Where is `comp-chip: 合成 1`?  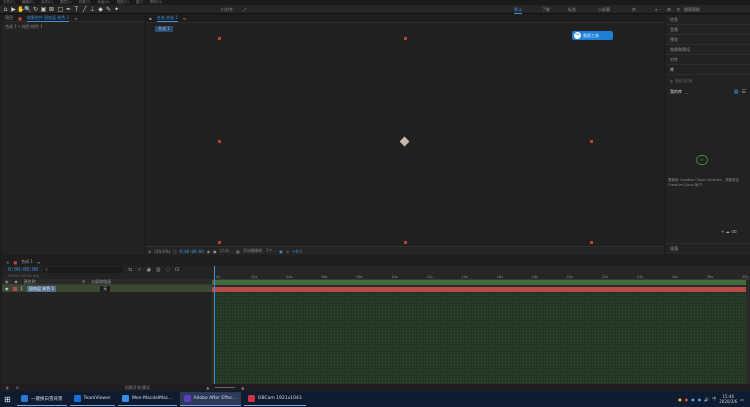
comp-chip: 合成 1 is located at coordinates (164, 29).